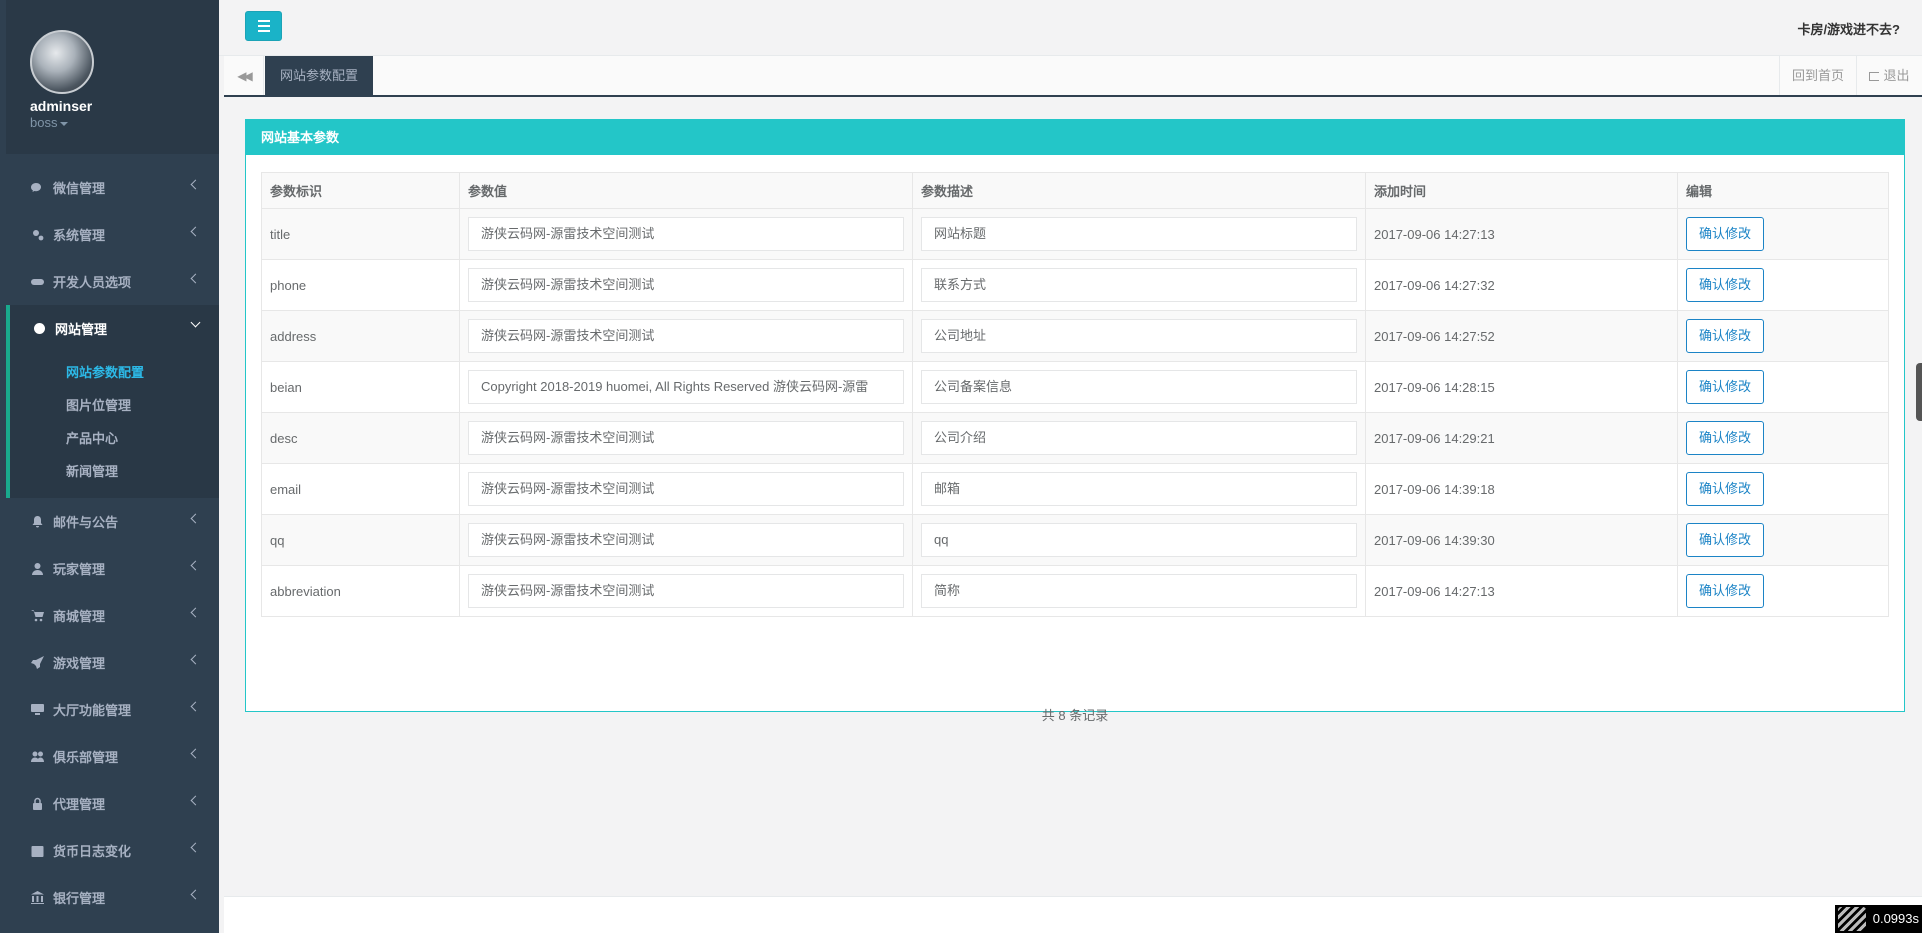  I want to click on sidebar-item-10: 代理管理, so click(112, 803).